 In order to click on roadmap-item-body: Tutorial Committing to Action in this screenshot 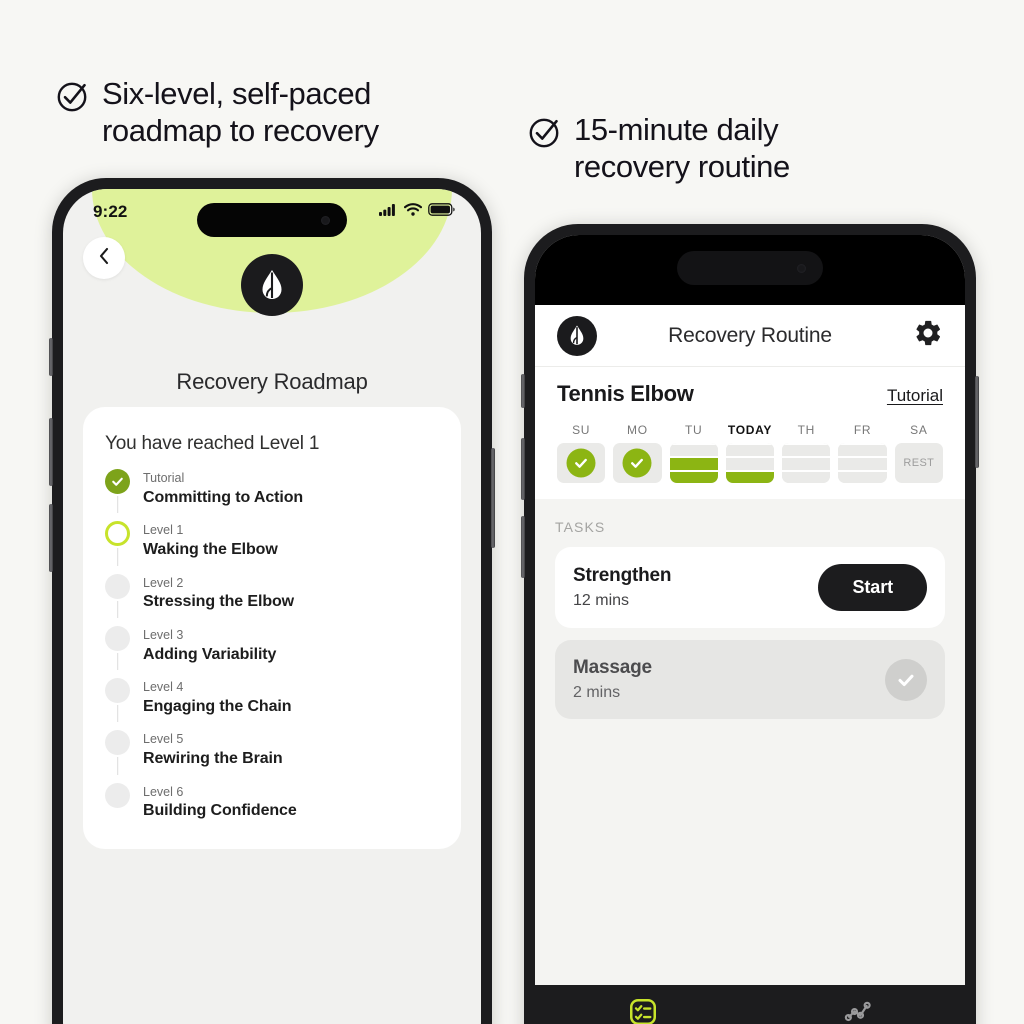, I will do `click(223, 489)`.